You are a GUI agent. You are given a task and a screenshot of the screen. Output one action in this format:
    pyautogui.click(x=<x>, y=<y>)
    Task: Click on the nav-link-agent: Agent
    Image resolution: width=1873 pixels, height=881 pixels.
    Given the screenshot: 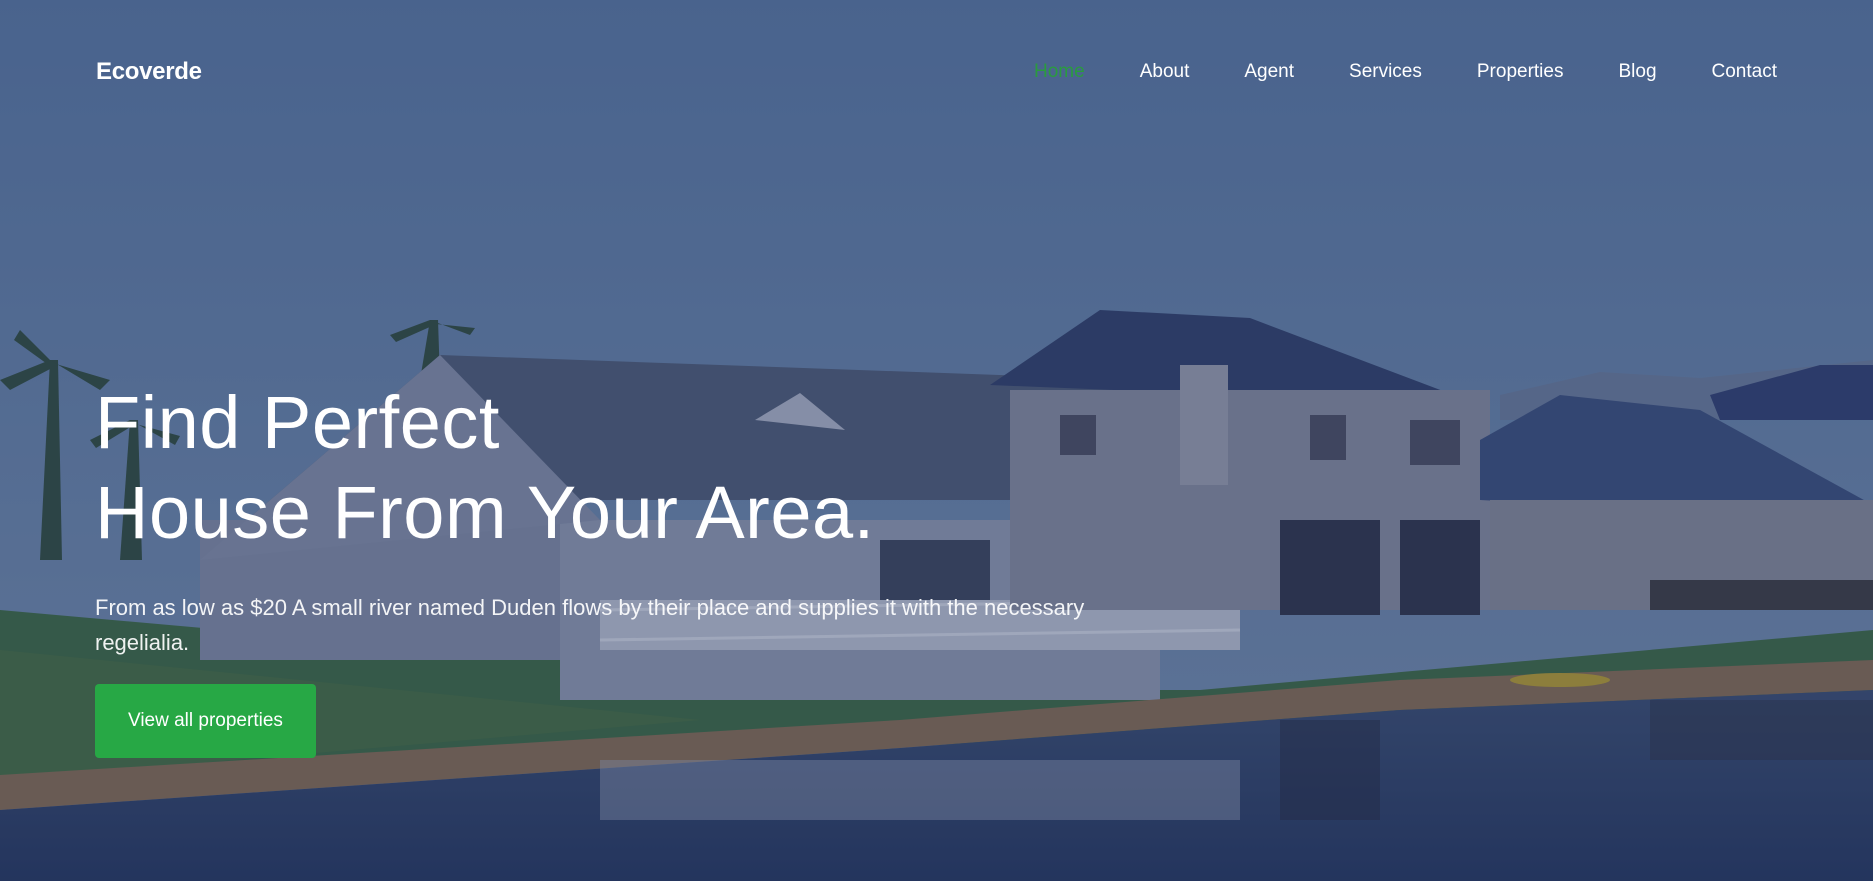 What is the action you would take?
    pyautogui.click(x=1269, y=71)
    